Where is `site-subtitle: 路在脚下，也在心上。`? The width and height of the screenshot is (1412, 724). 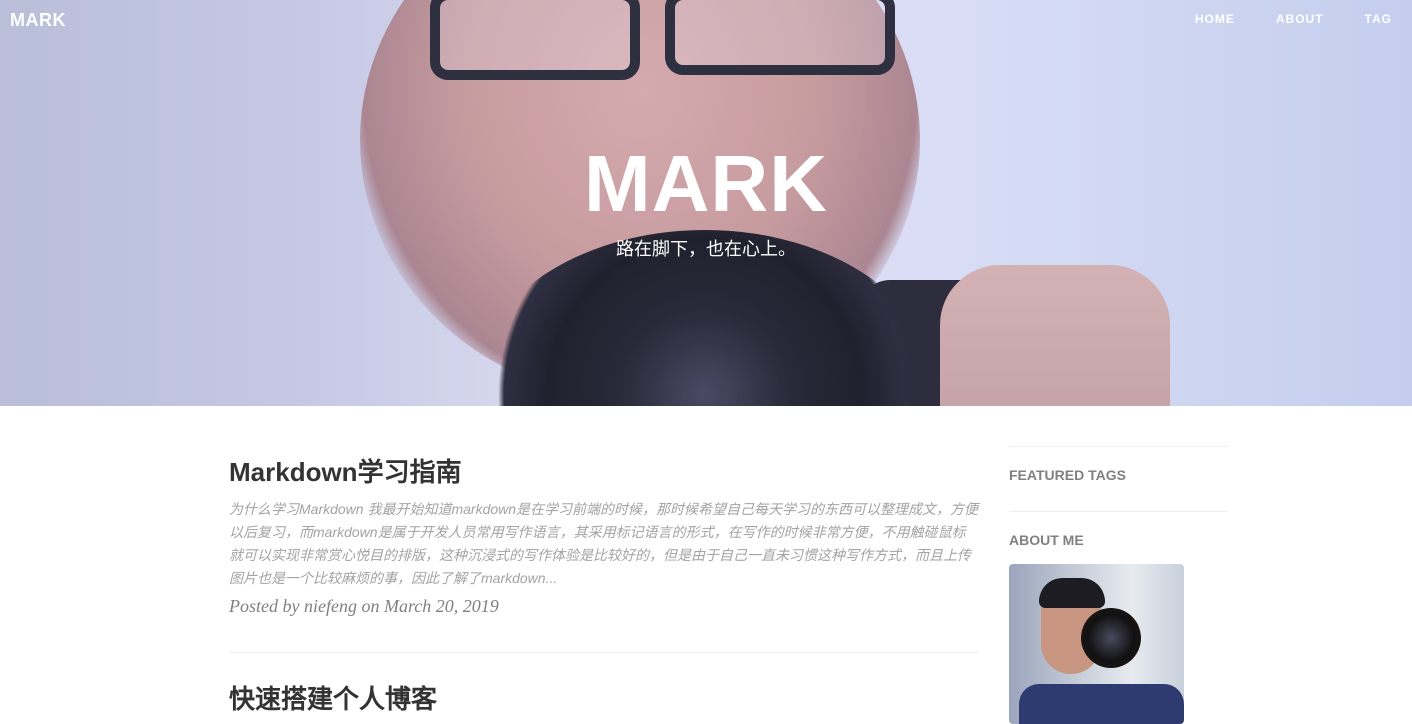 site-subtitle: 路在脚下，也在心上。 is located at coordinates (706, 249).